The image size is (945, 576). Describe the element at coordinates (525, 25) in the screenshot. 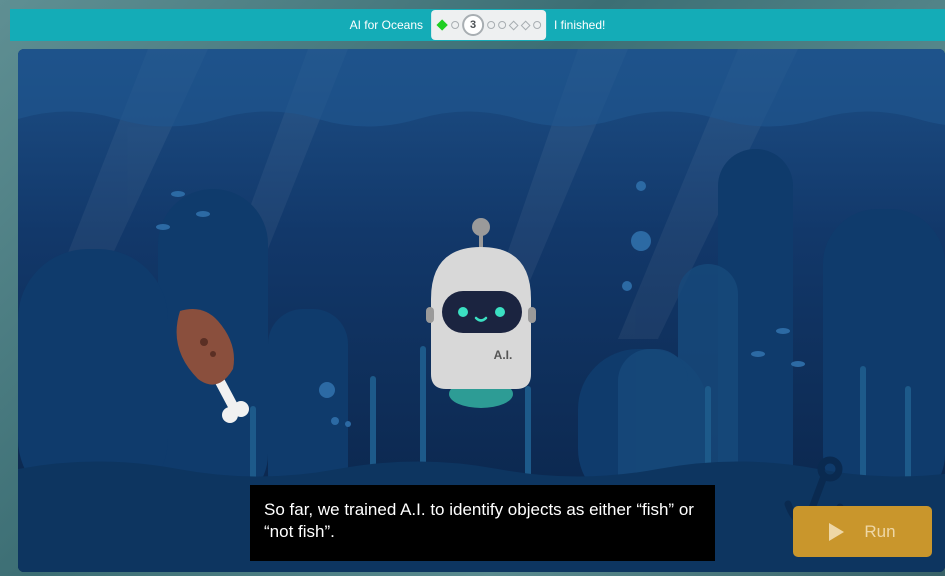

I see `lesson-diamond-7-icon` at that location.